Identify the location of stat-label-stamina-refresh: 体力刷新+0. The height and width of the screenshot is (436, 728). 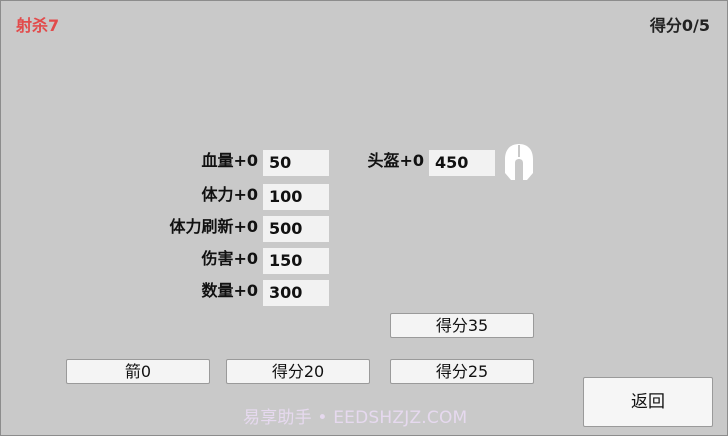
(213, 226).